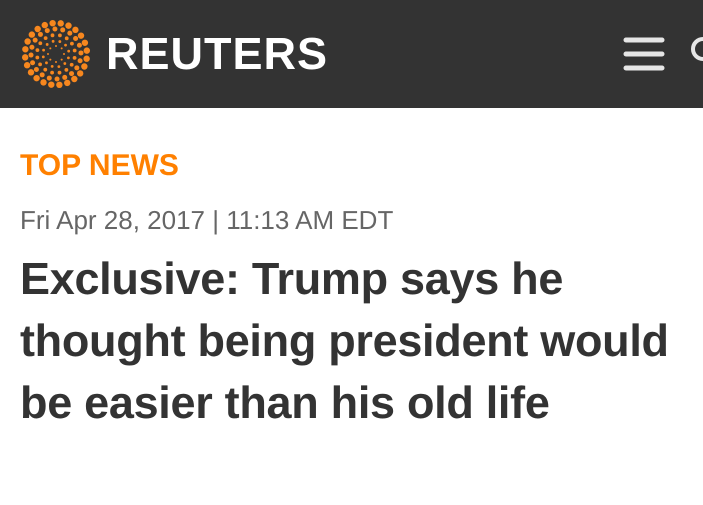 This screenshot has width=703, height=505. Describe the element at coordinates (207, 220) in the screenshot. I see `dateline: Fri Apr 28, 2017 | 11:13 AM EDT` at that location.